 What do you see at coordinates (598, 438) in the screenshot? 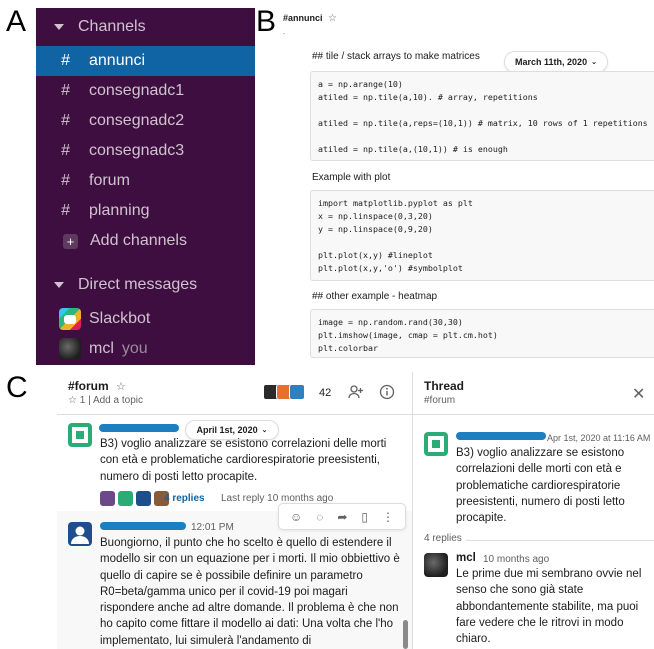
I see `message-time: Apr 1st, 2020 at 11:16 AM` at bounding box center [598, 438].